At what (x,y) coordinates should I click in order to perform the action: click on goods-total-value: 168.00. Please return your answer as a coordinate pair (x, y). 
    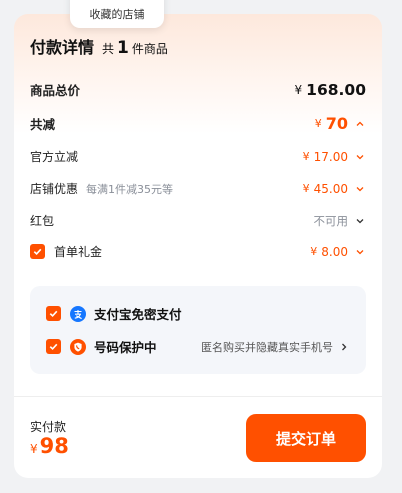
    Looking at the image, I should click on (336, 89).